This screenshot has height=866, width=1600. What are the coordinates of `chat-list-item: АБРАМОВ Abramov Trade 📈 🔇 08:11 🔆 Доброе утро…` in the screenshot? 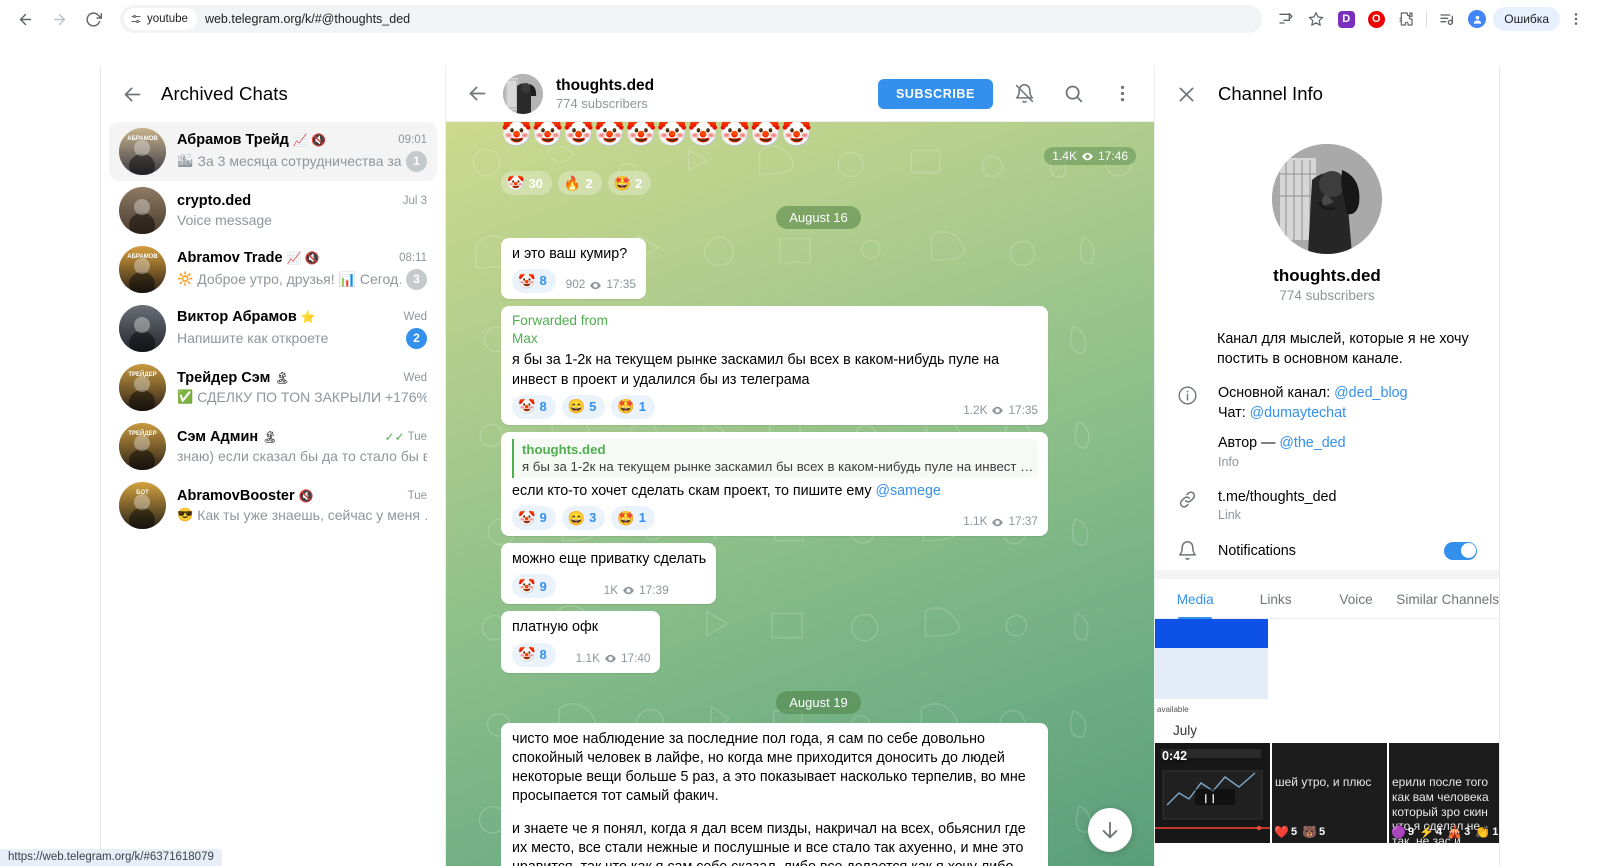 It's located at (273, 269).